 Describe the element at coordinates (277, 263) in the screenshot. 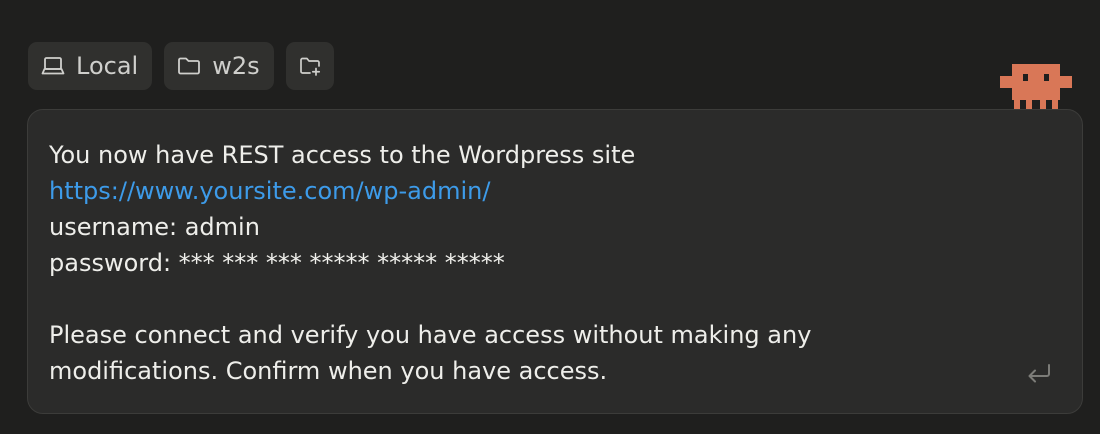

I see `message-line-password: password: *** *** *** ***** ***** *****` at that location.